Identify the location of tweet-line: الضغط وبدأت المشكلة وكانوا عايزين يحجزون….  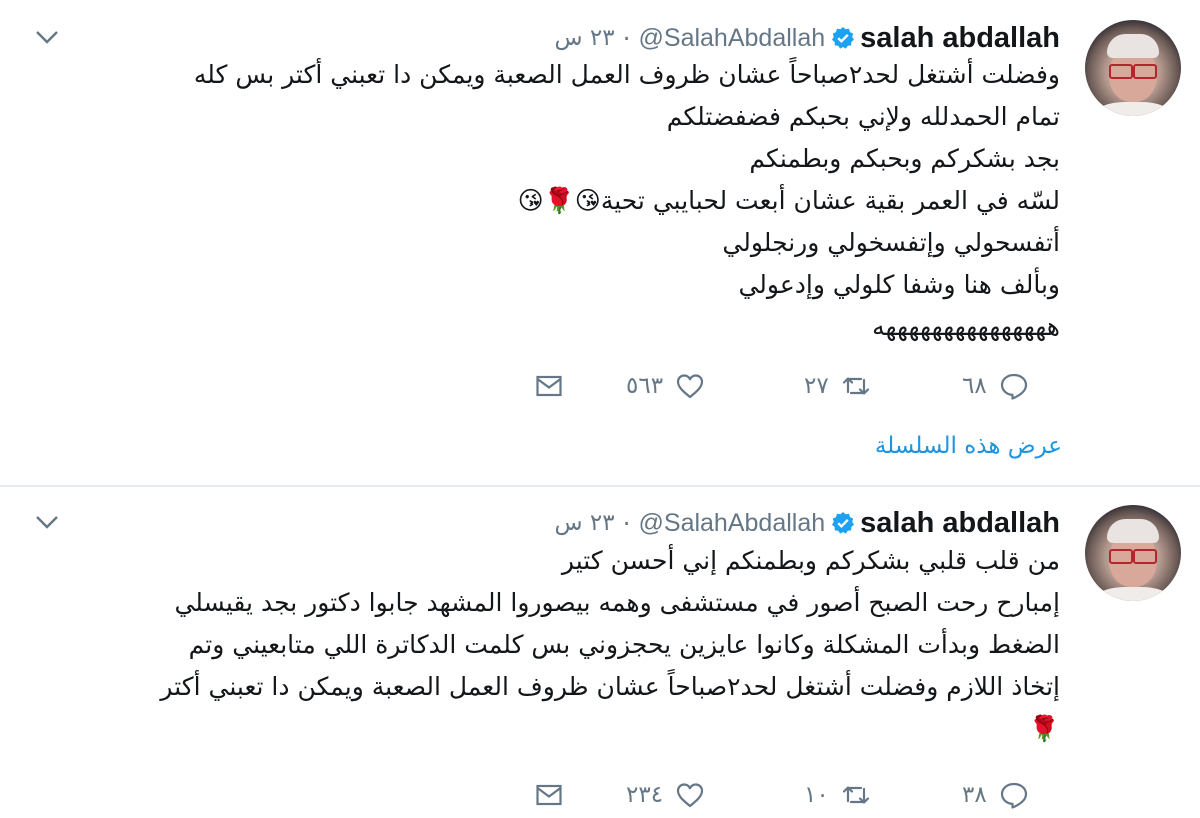
(624, 644).